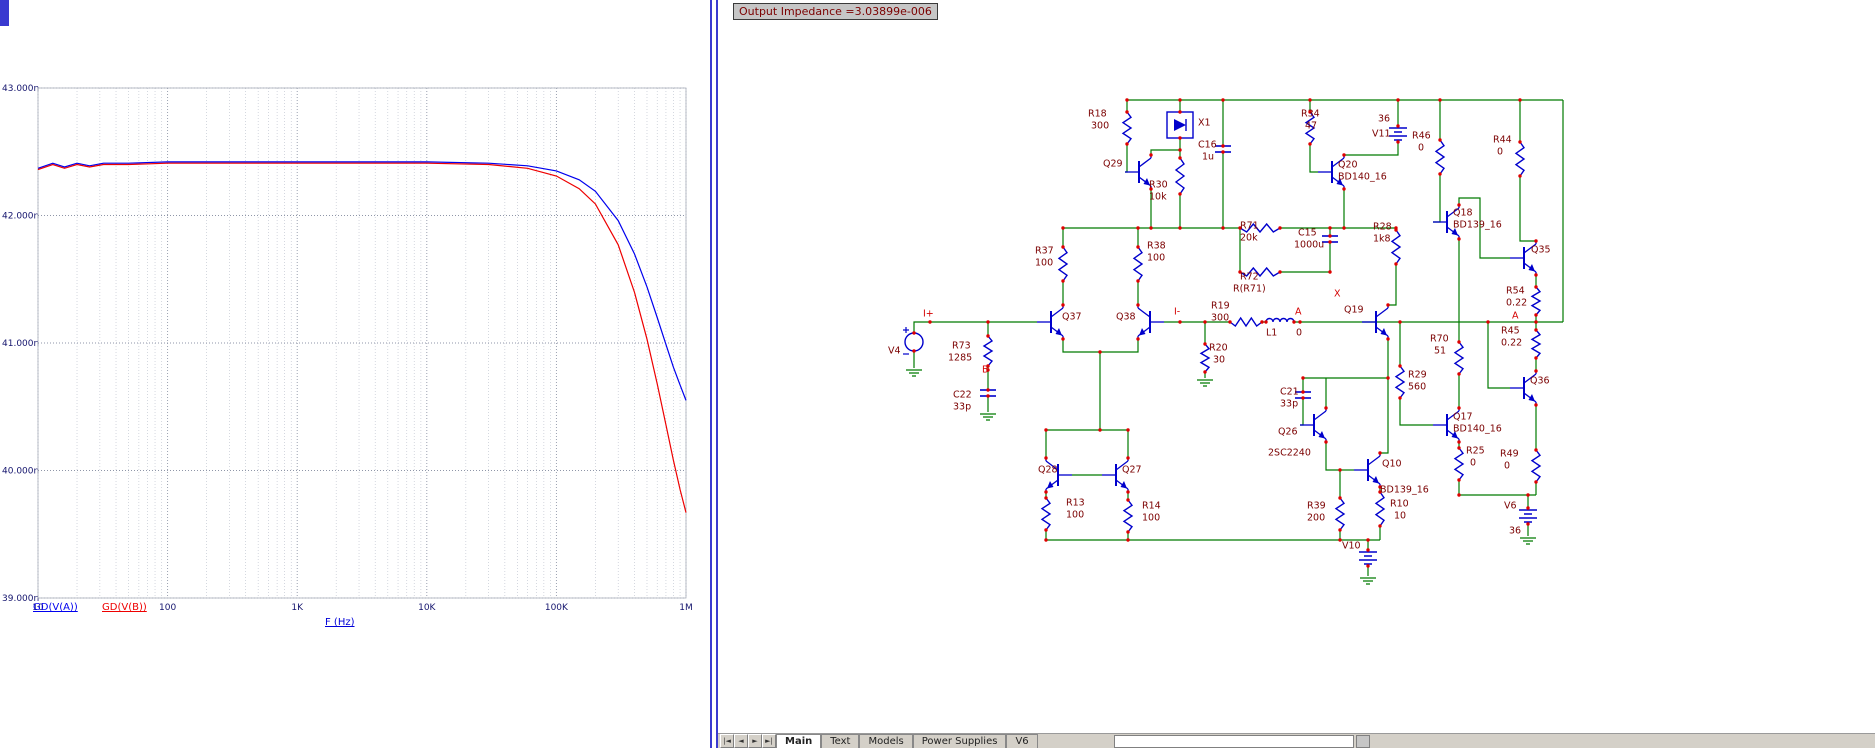  What do you see at coordinates (1310, 114) in the screenshot?
I see `schematic-label: R34` at bounding box center [1310, 114].